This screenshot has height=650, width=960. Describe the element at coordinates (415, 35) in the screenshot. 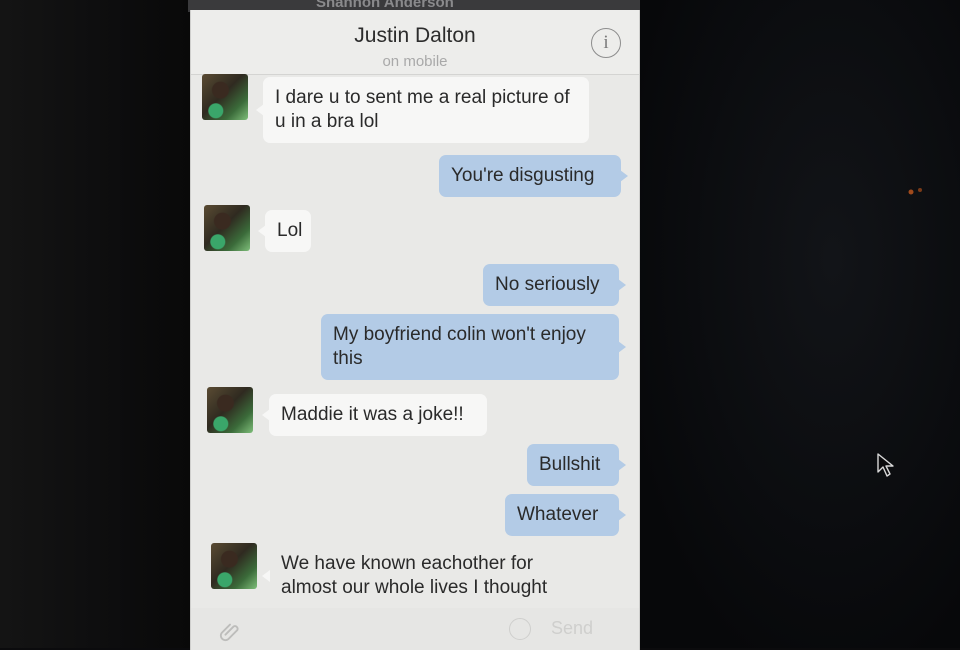

I see `contact-name: Justin Dalton` at that location.